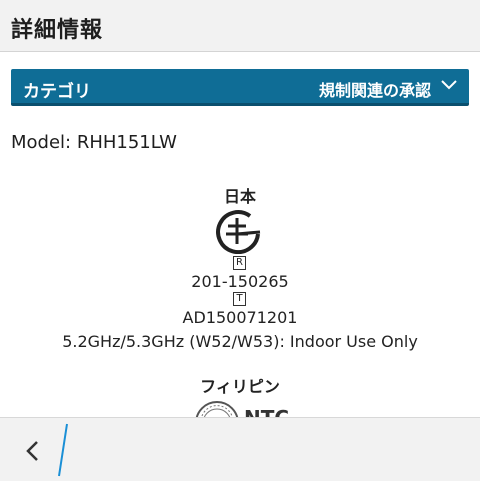  What do you see at coordinates (240, 87) in the screenshot?
I see `category-dropdown: カテゴリ 規制関連の承認` at bounding box center [240, 87].